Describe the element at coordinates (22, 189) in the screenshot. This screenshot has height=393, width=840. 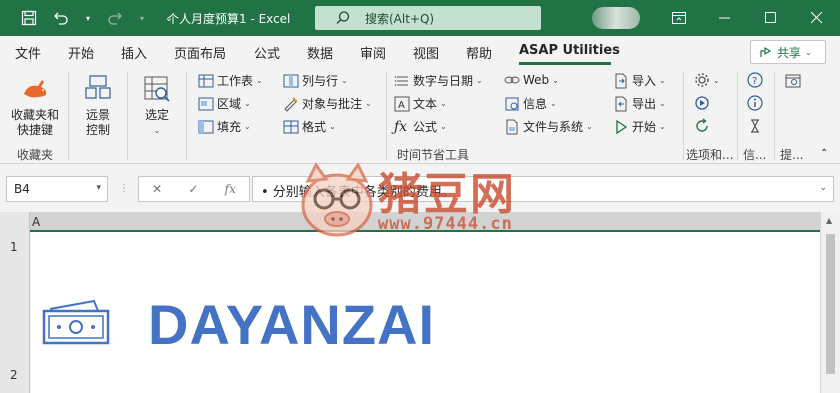
I see `name-box-value: B4` at that location.